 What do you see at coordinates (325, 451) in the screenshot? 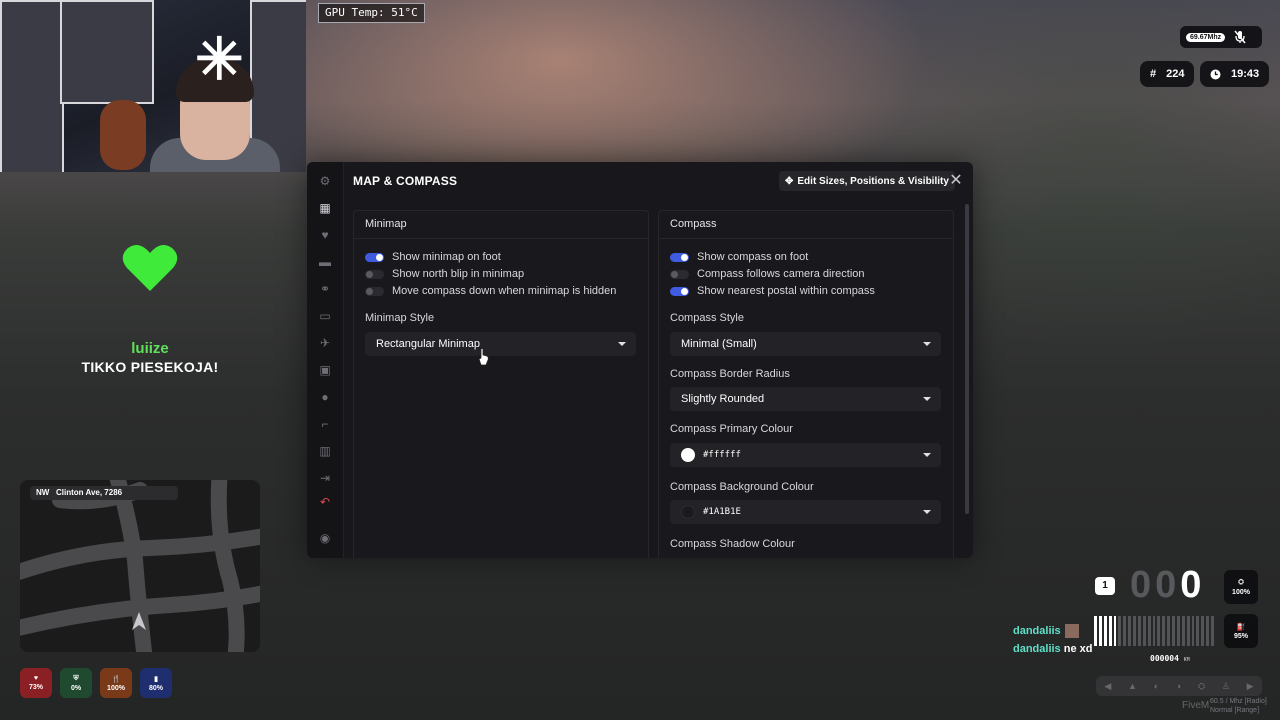
I see `chart-icon: ▥` at bounding box center [325, 451].